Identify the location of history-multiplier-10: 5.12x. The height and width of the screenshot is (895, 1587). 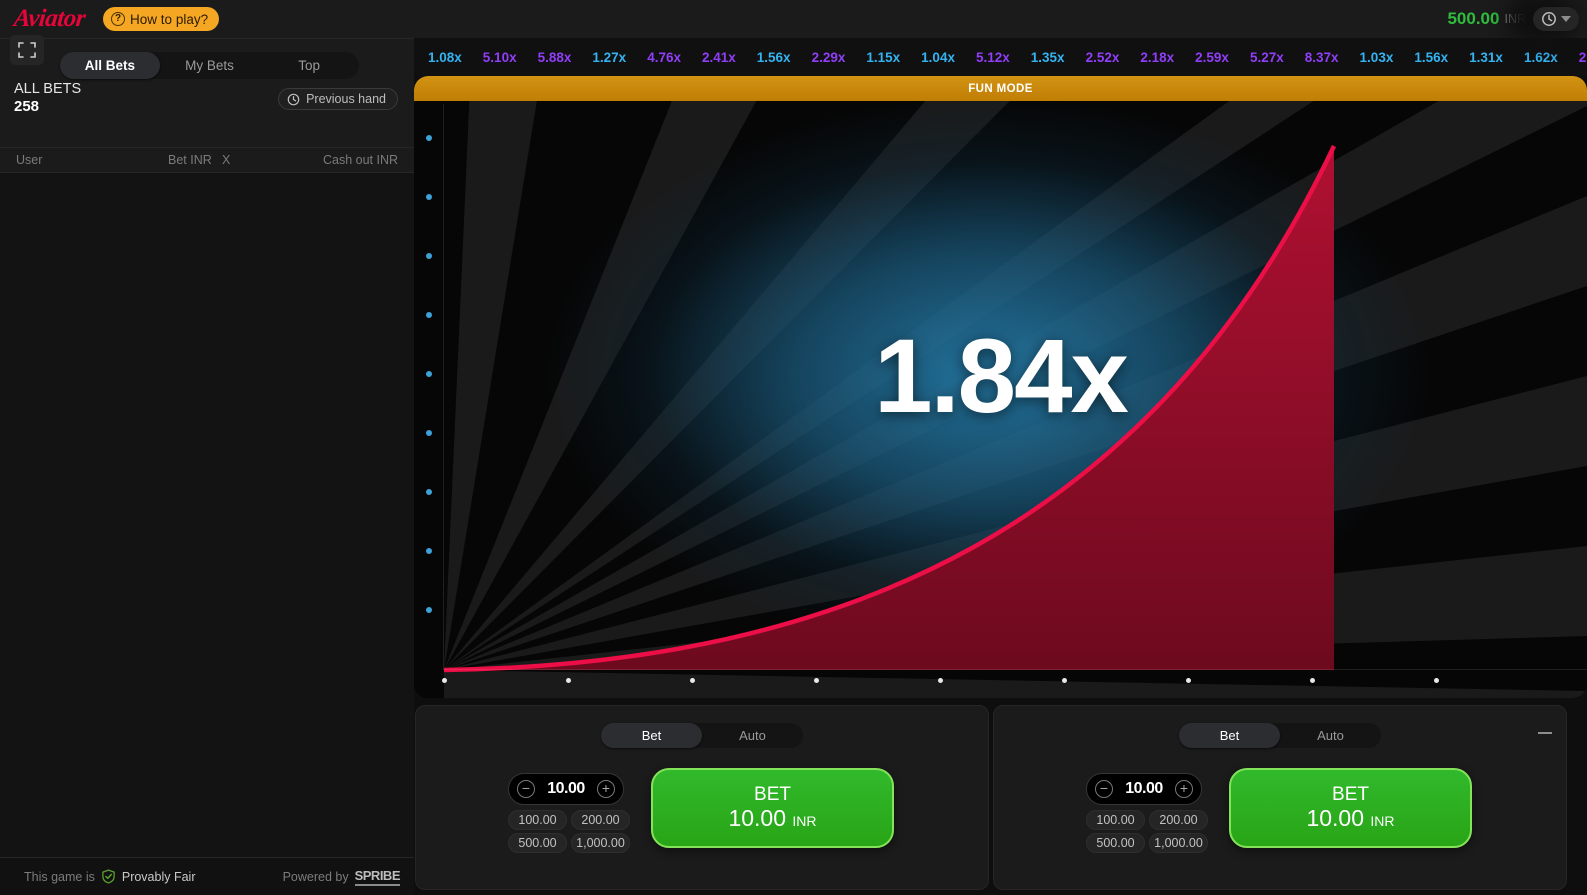
(993, 57).